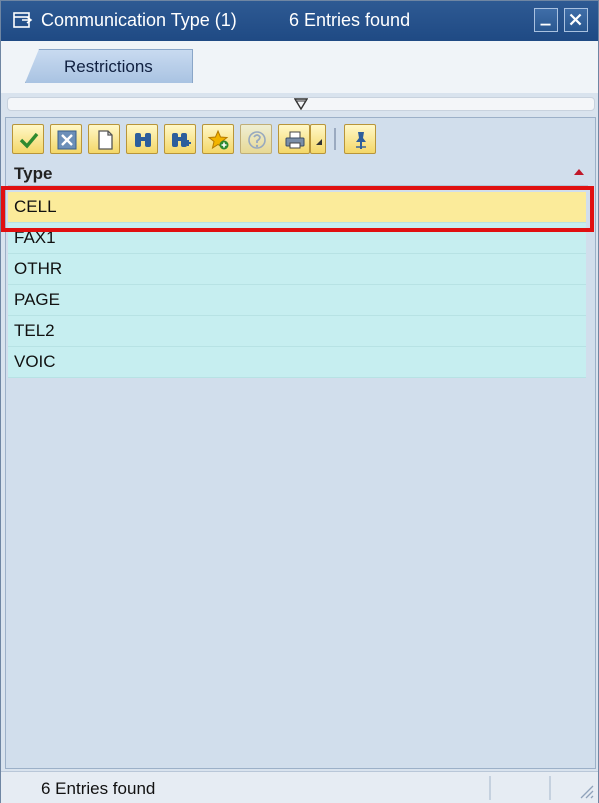  I want to click on new-entry-button, so click(104, 139).